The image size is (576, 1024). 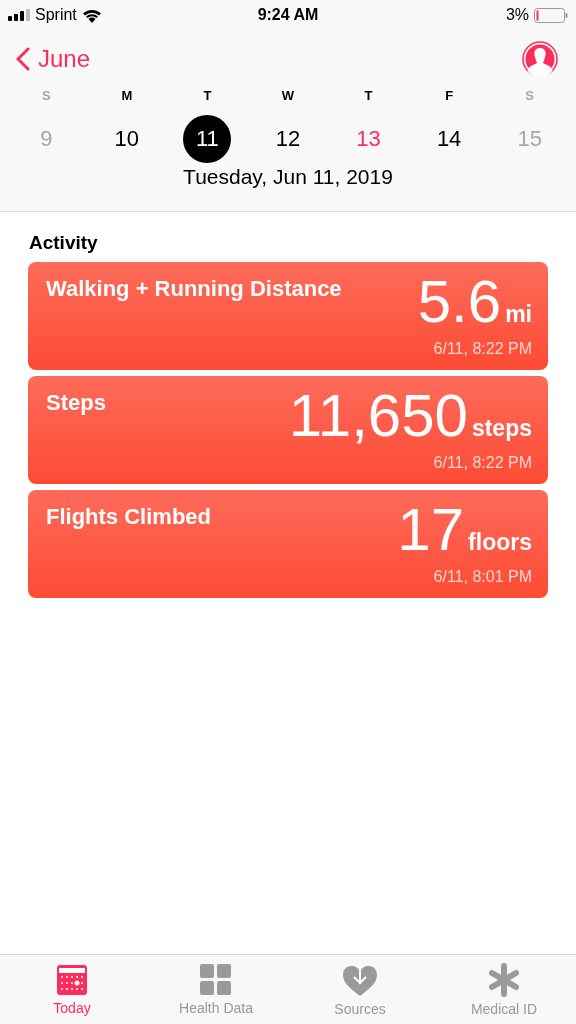 What do you see at coordinates (19, 15) in the screenshot?
I see `signal-icon` at bounding box center [19, 15].